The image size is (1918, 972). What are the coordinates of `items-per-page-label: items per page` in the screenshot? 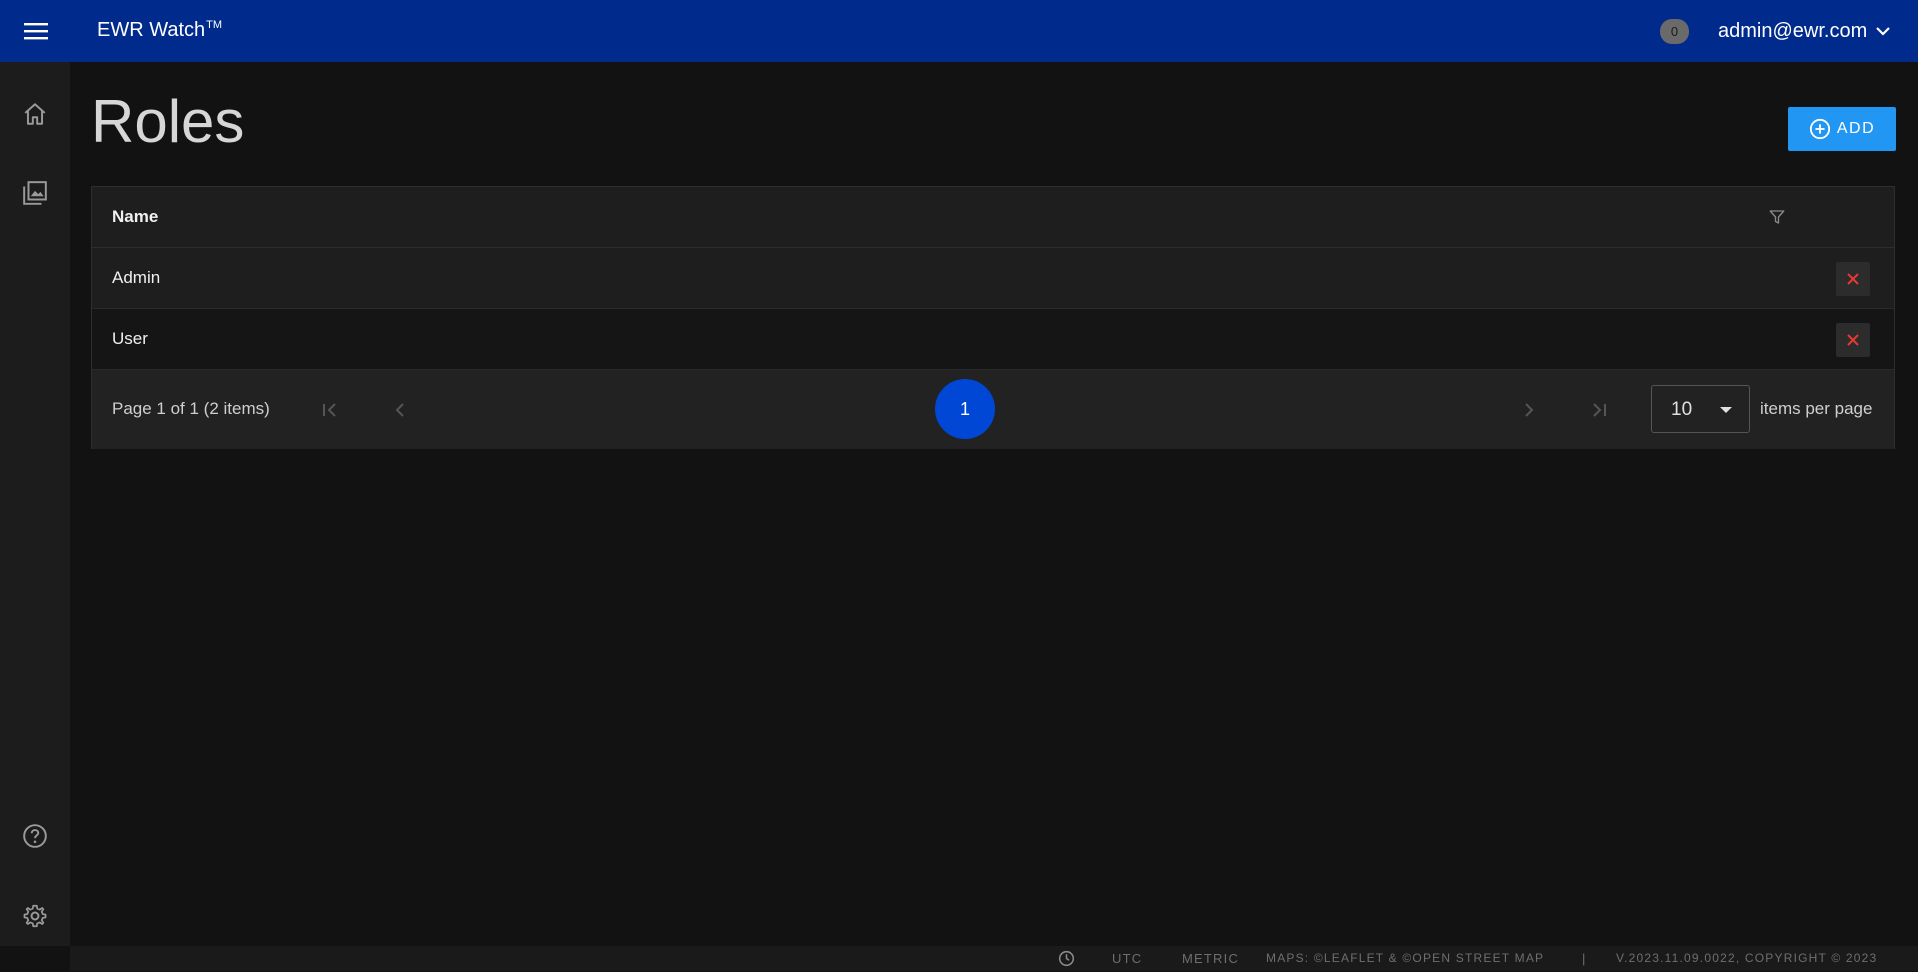 It's located at (1816, 408).